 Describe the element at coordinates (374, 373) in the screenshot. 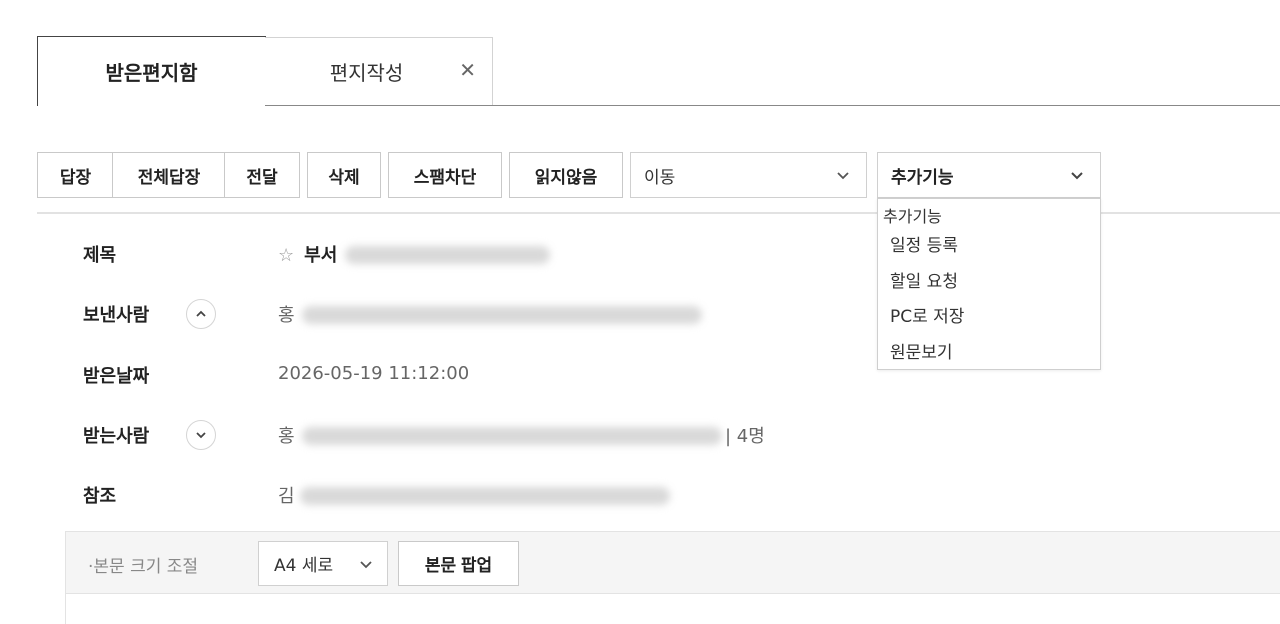

I see `date-value: 2026-05-19 11:12:00` at that location.